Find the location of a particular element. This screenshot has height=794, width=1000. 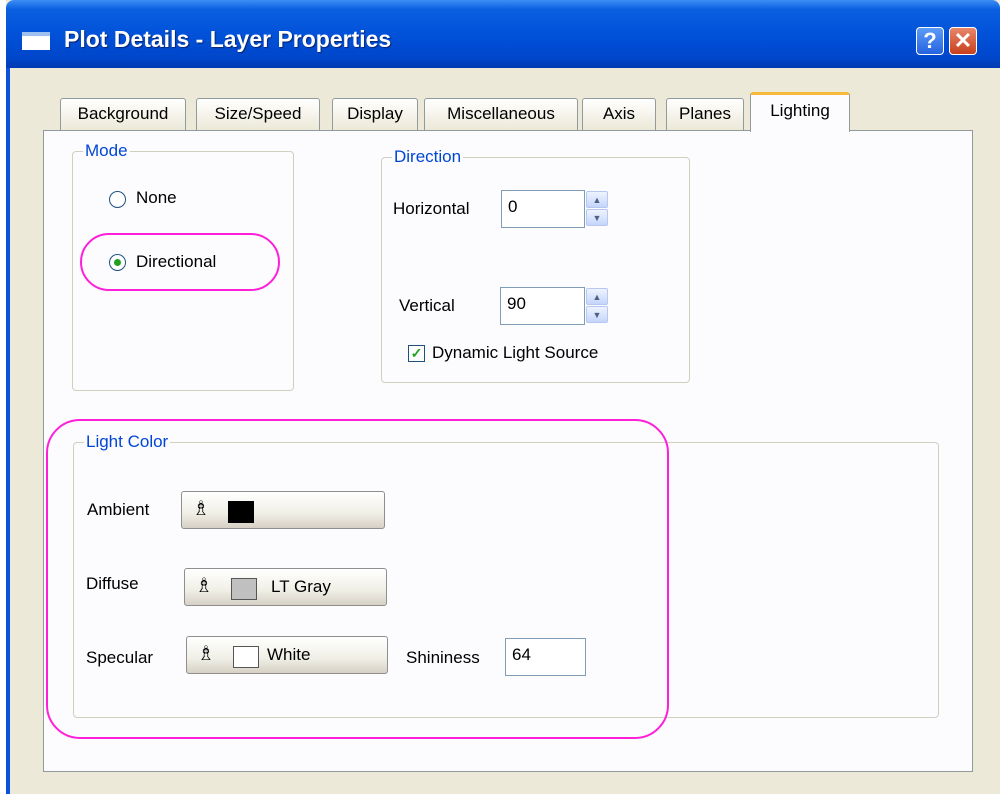

radio-none is located at coordinates (117, 199).